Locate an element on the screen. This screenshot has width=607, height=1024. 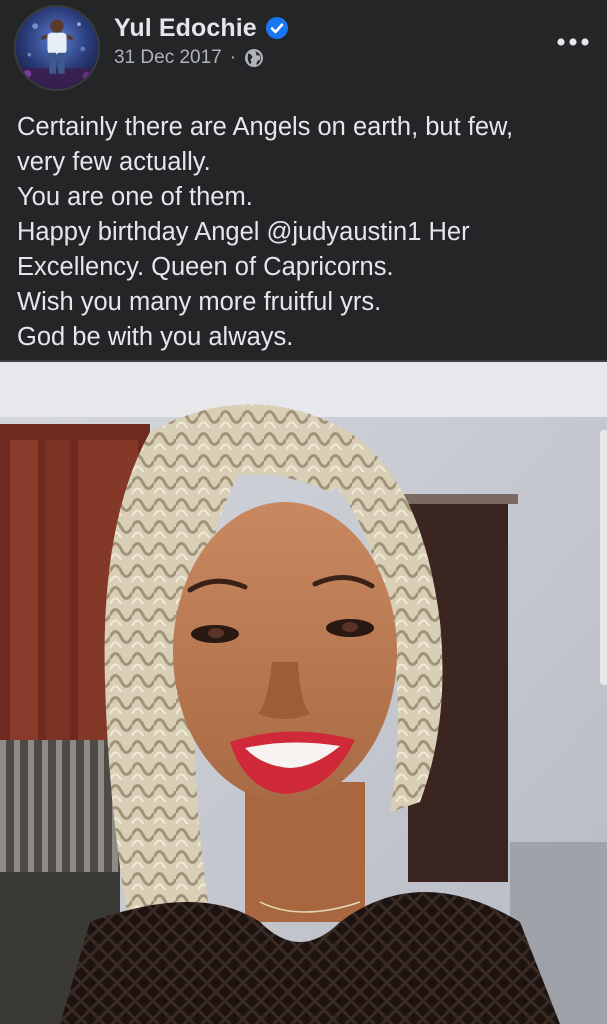
author-row: Yul Edochie is located at coordinates (201, 28).